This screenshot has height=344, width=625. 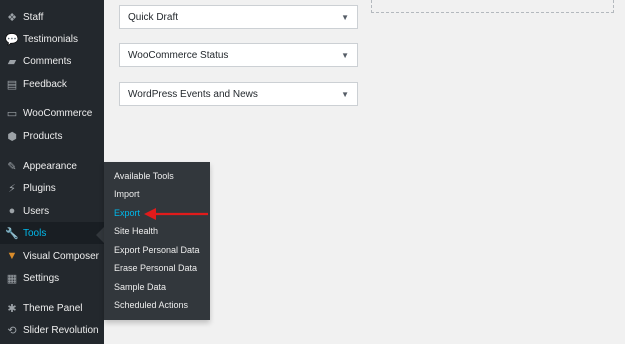 I want to click on users-icon: ●, so click(x=12, y=211).